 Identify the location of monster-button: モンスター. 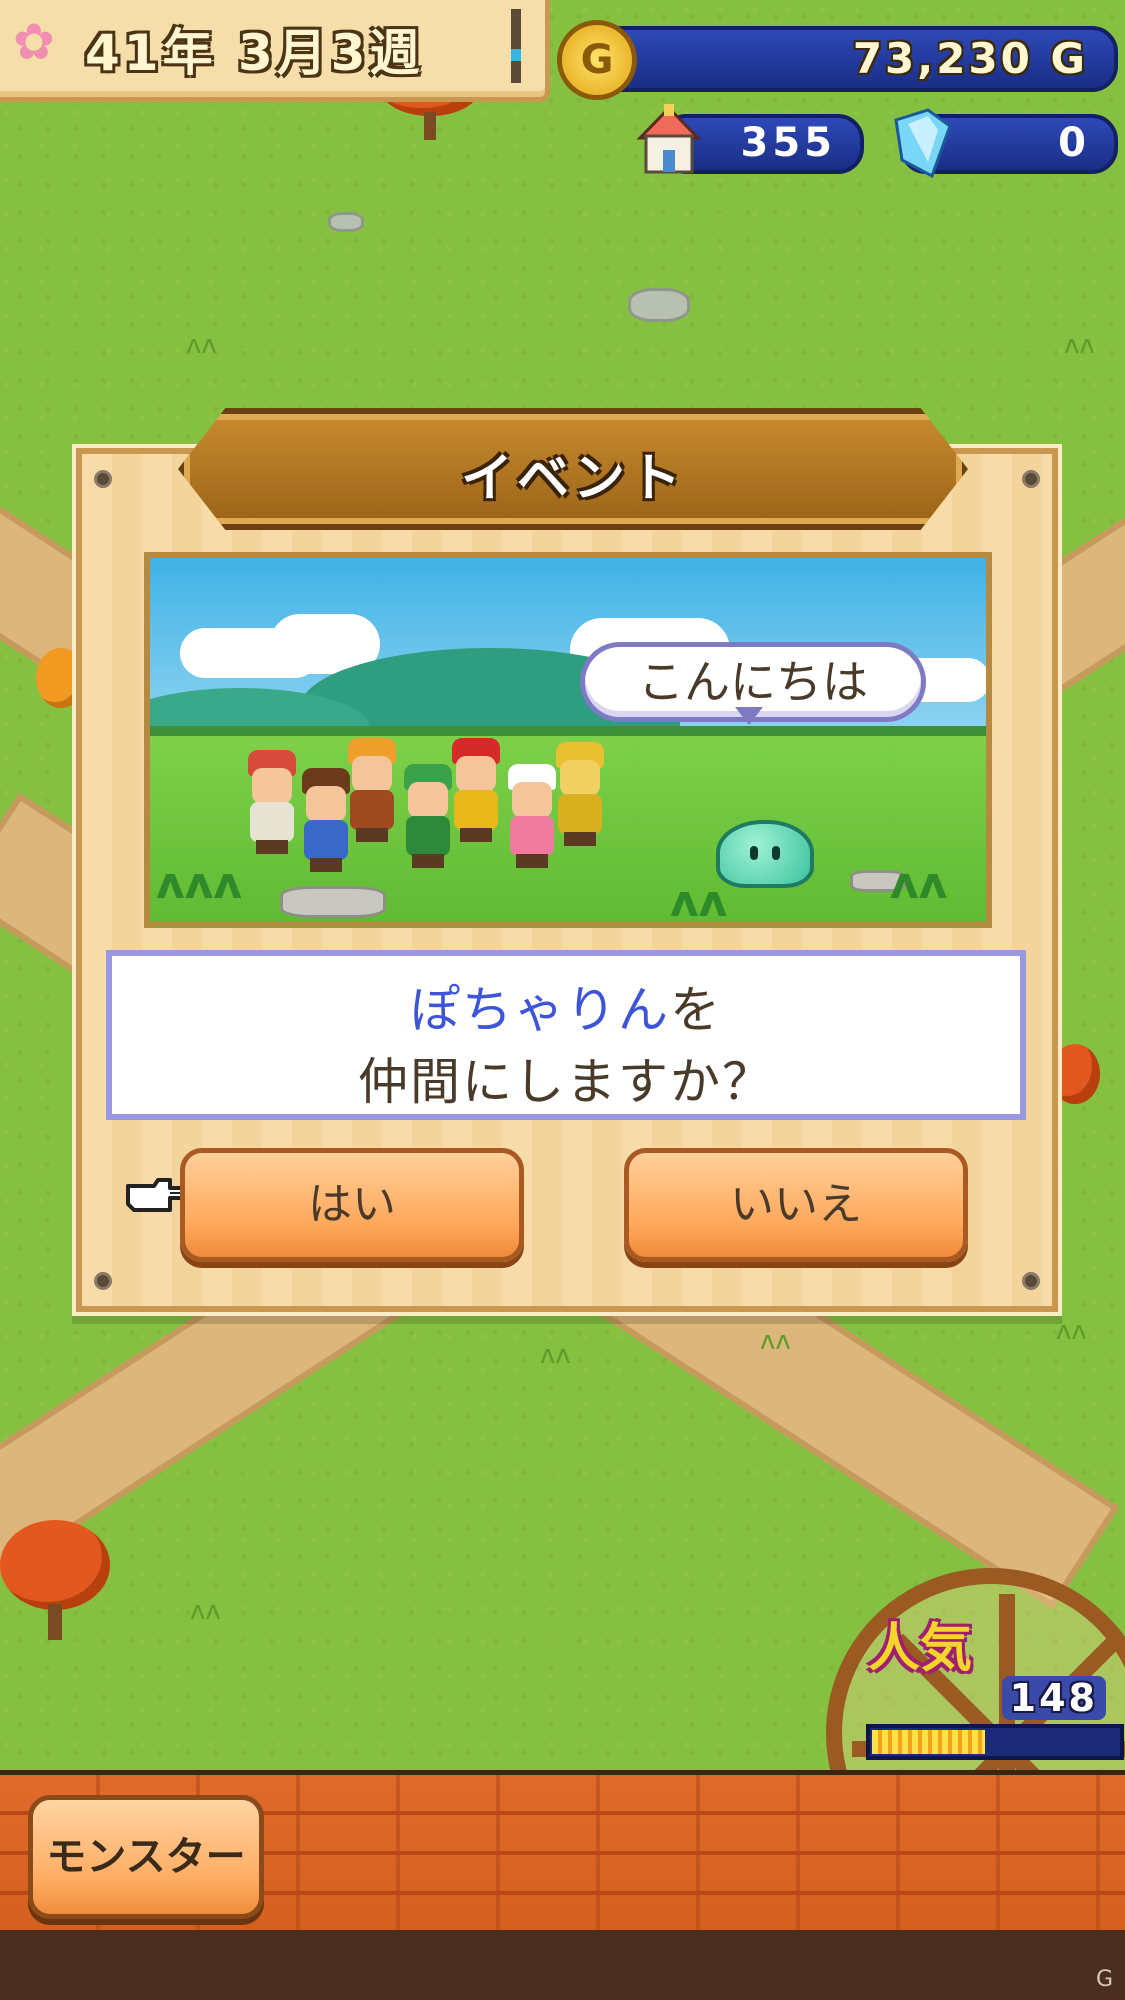
(146, 1857).